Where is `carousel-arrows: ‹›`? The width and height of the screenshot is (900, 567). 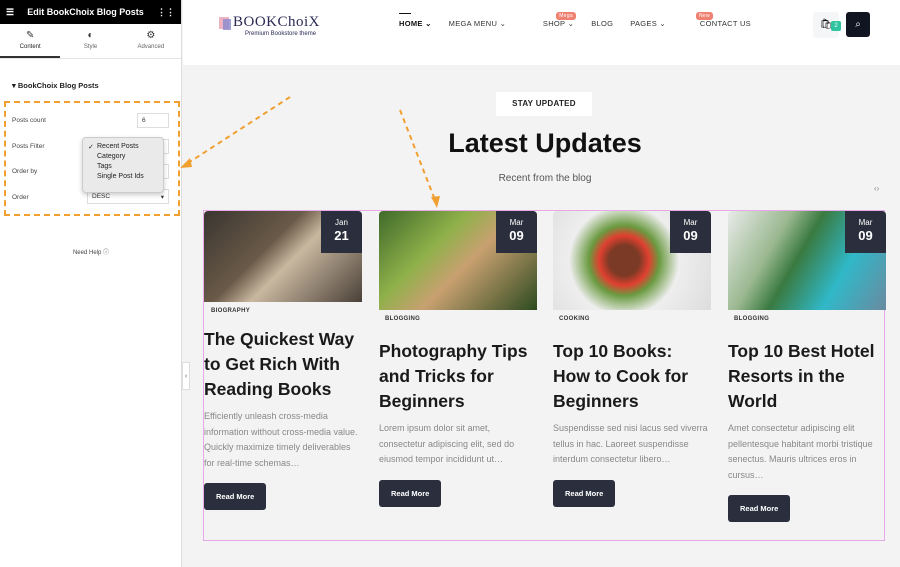 carousel-arrows: ‹› is located at coordinates (876, 188).